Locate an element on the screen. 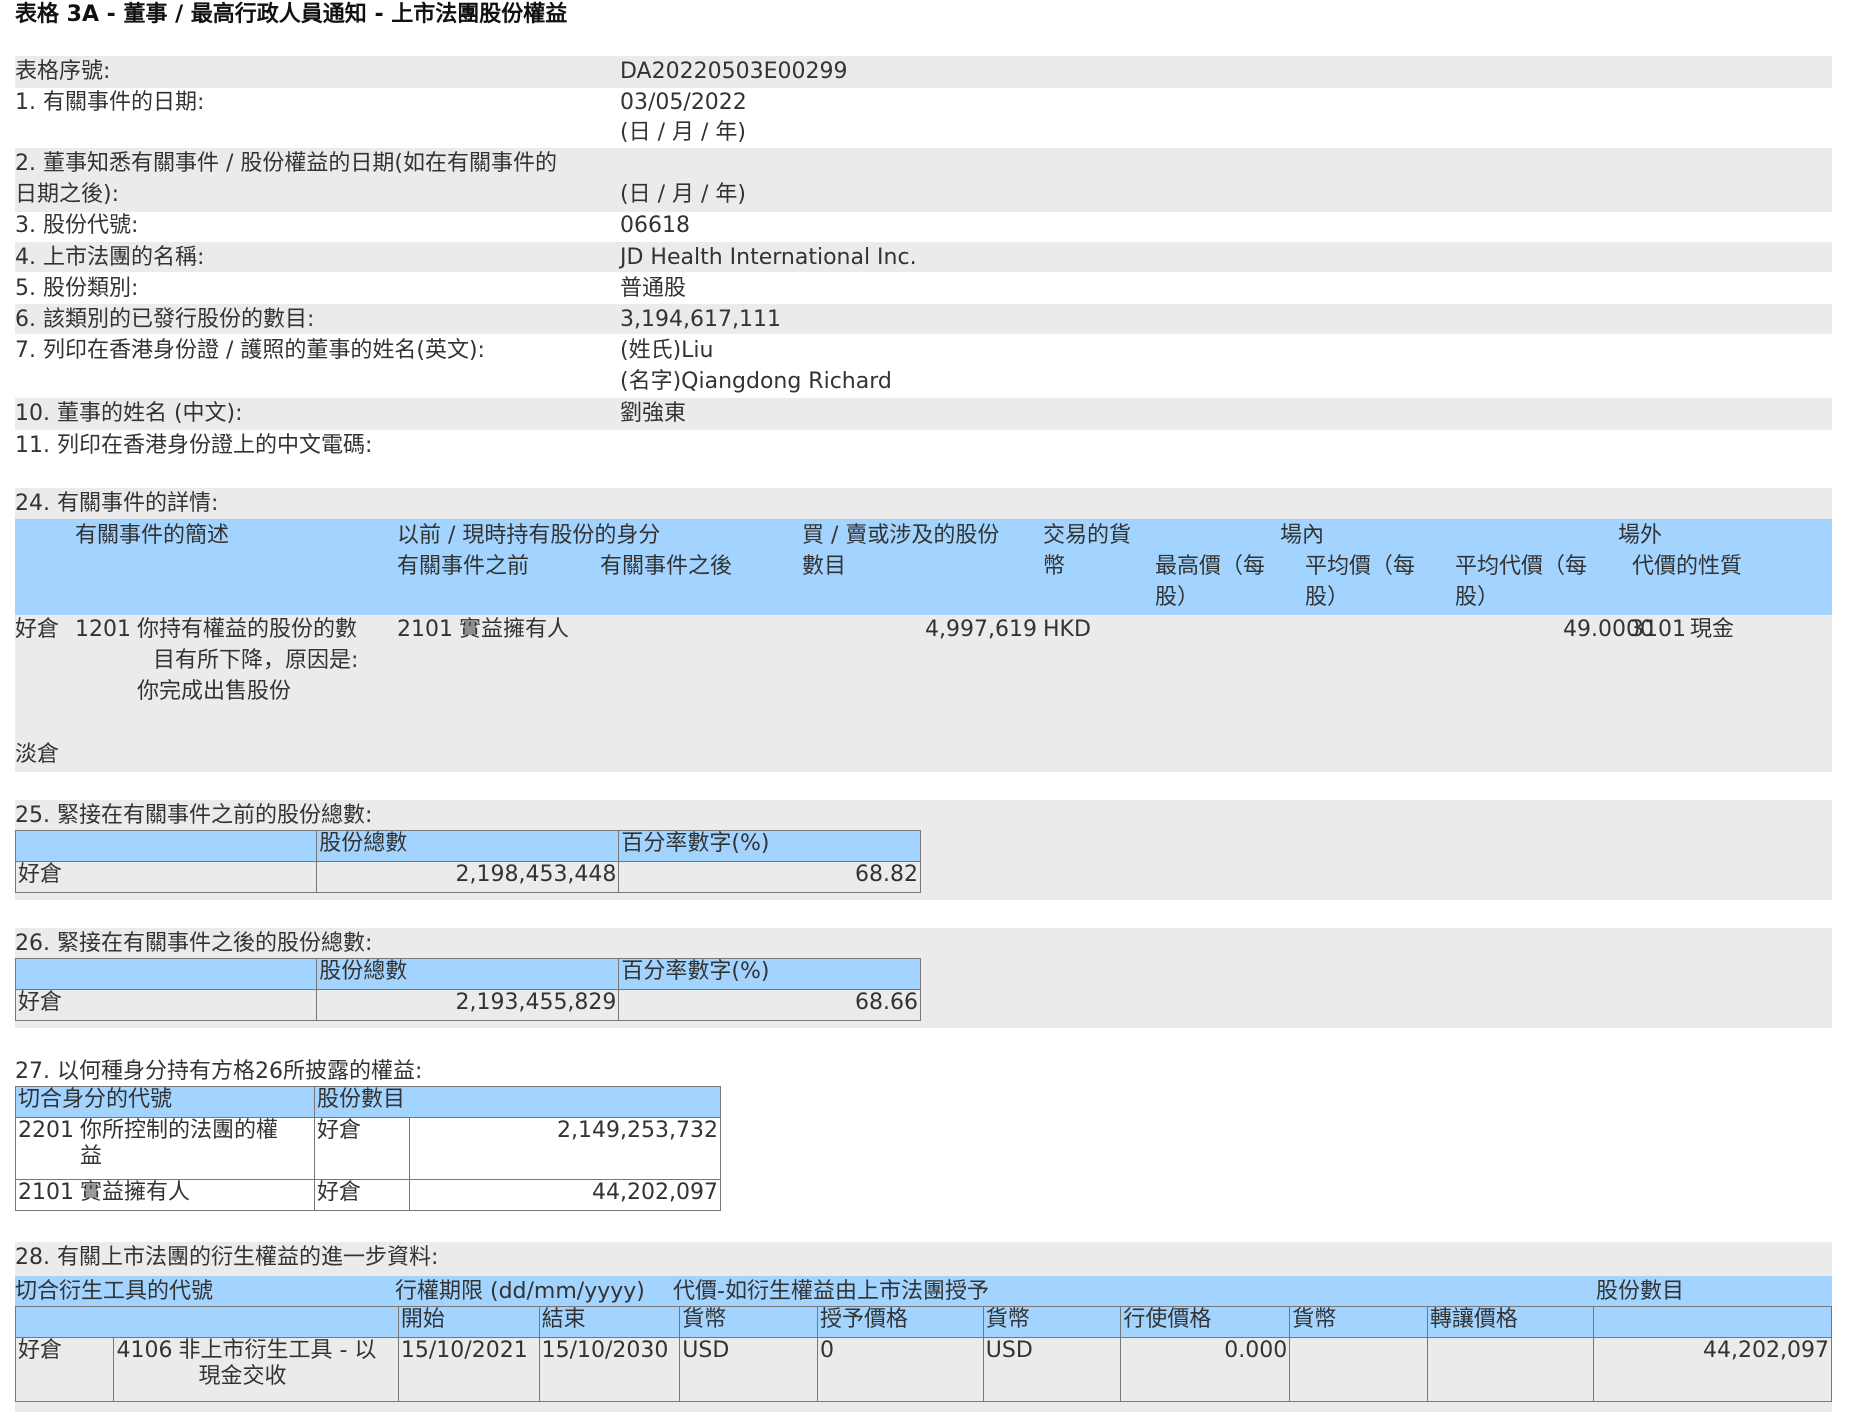 This screenshot has height=1425, width=1849. english-given-name: (名字)Qiangdong Richard is located at coordinates (756, 381).